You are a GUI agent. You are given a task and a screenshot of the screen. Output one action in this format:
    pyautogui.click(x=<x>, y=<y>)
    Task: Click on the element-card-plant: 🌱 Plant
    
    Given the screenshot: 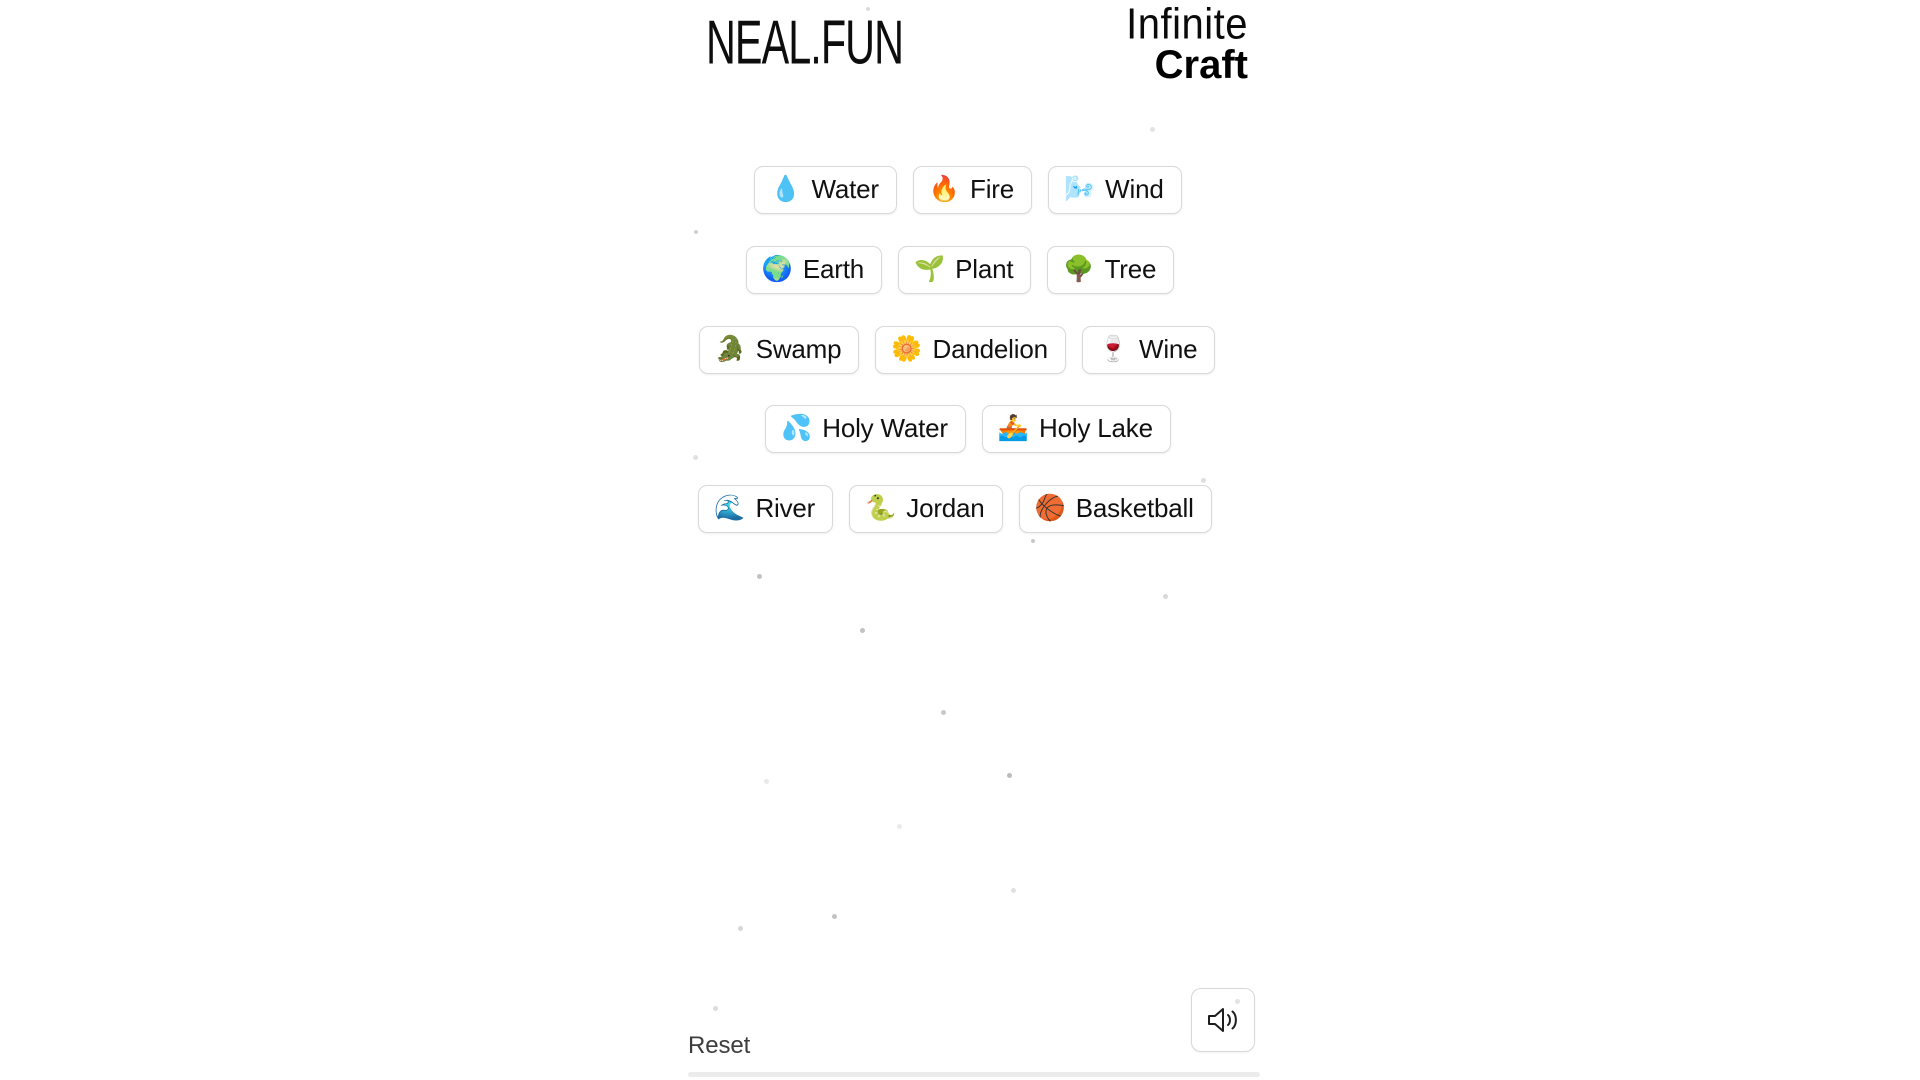 What is the action you would take?
    pyautogui.click(x=965, y=270)
    